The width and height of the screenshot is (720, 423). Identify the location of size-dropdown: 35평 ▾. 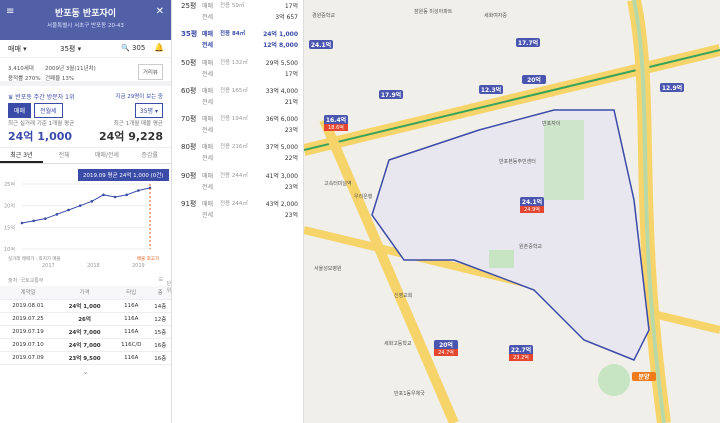
(148, 110).